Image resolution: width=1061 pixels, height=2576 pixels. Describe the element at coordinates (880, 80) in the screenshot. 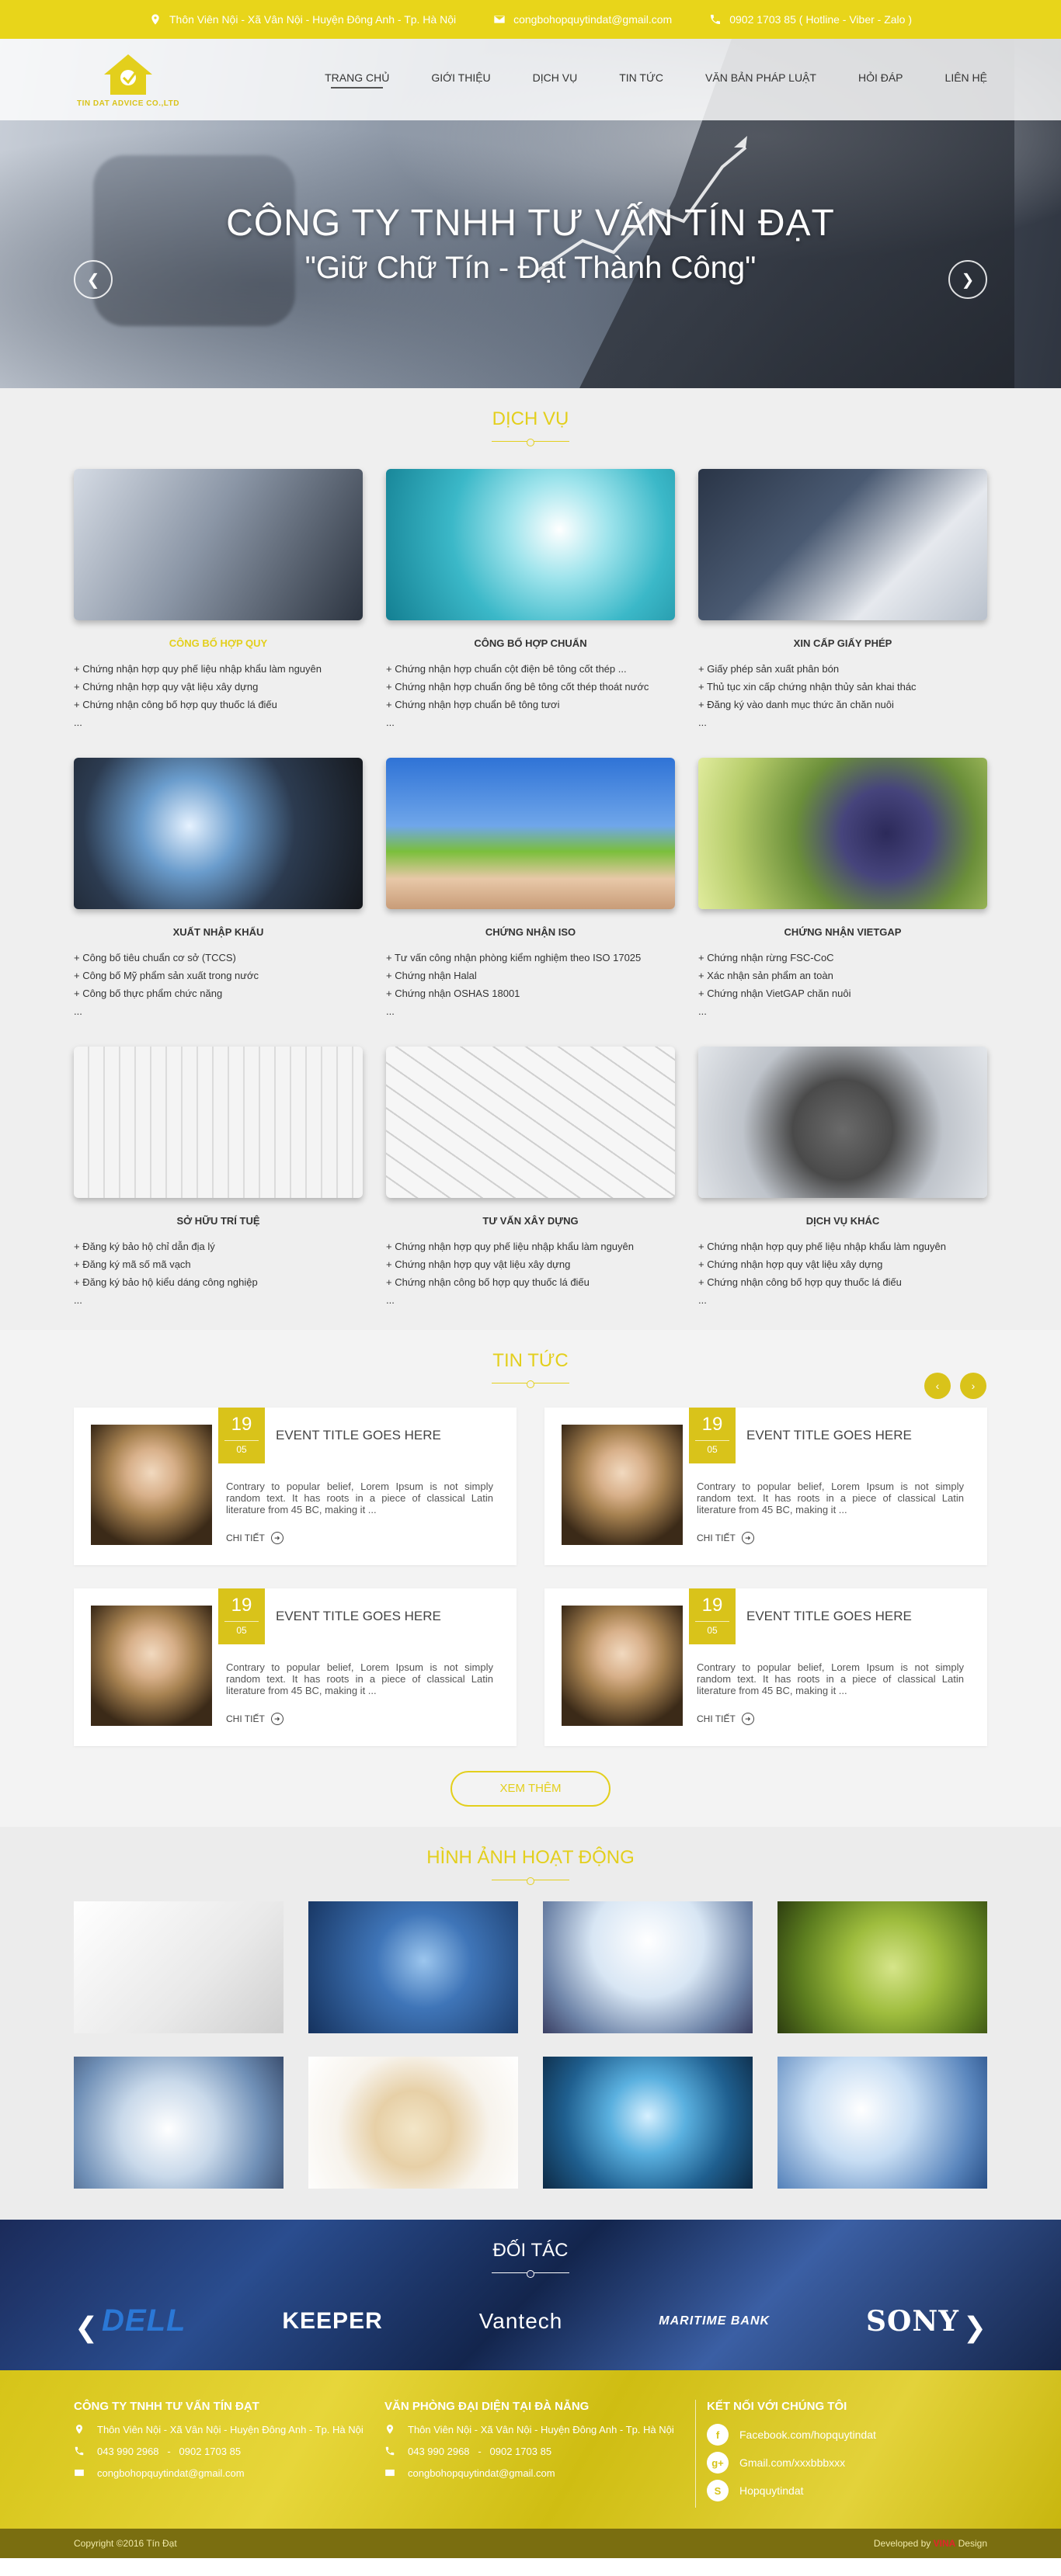

I see `nav-item-faq: HỎI ĐÁP` at that location.